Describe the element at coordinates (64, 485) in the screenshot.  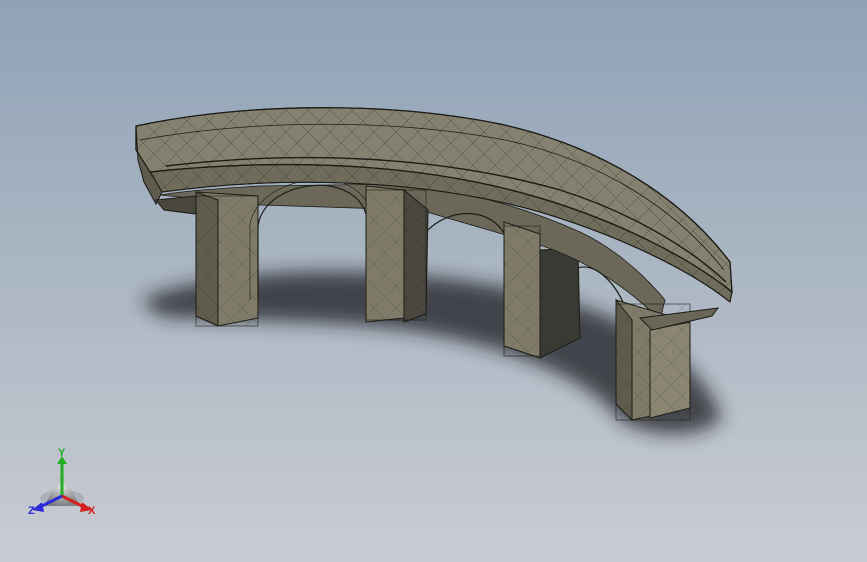
I see `view-triad: Y X Z` at that location.